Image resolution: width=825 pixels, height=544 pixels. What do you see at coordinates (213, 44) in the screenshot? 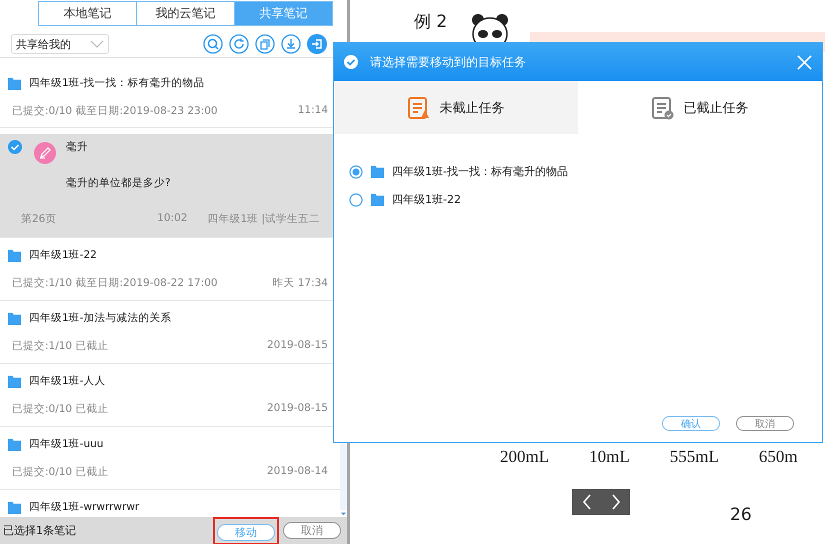
I see `search-icon` at bounding box center [213, 44].